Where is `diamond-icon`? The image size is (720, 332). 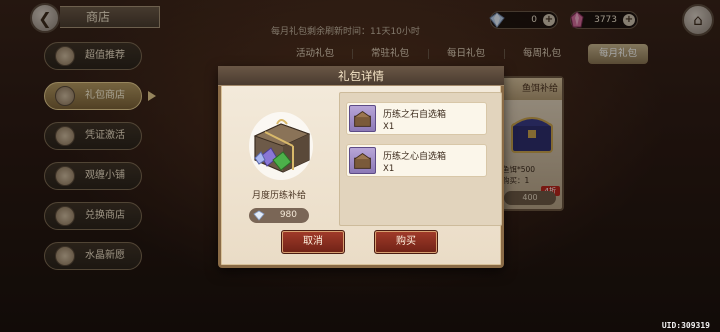
diamond-icon is located at coordinates (259, 215).